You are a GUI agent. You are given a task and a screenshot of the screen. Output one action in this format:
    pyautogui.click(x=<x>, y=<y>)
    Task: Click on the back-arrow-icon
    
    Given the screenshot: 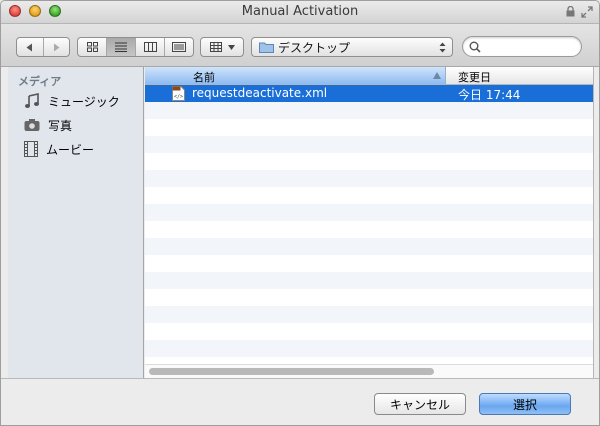 What is the action you would take?
    pyautogui.click(x=29, y=47)
    